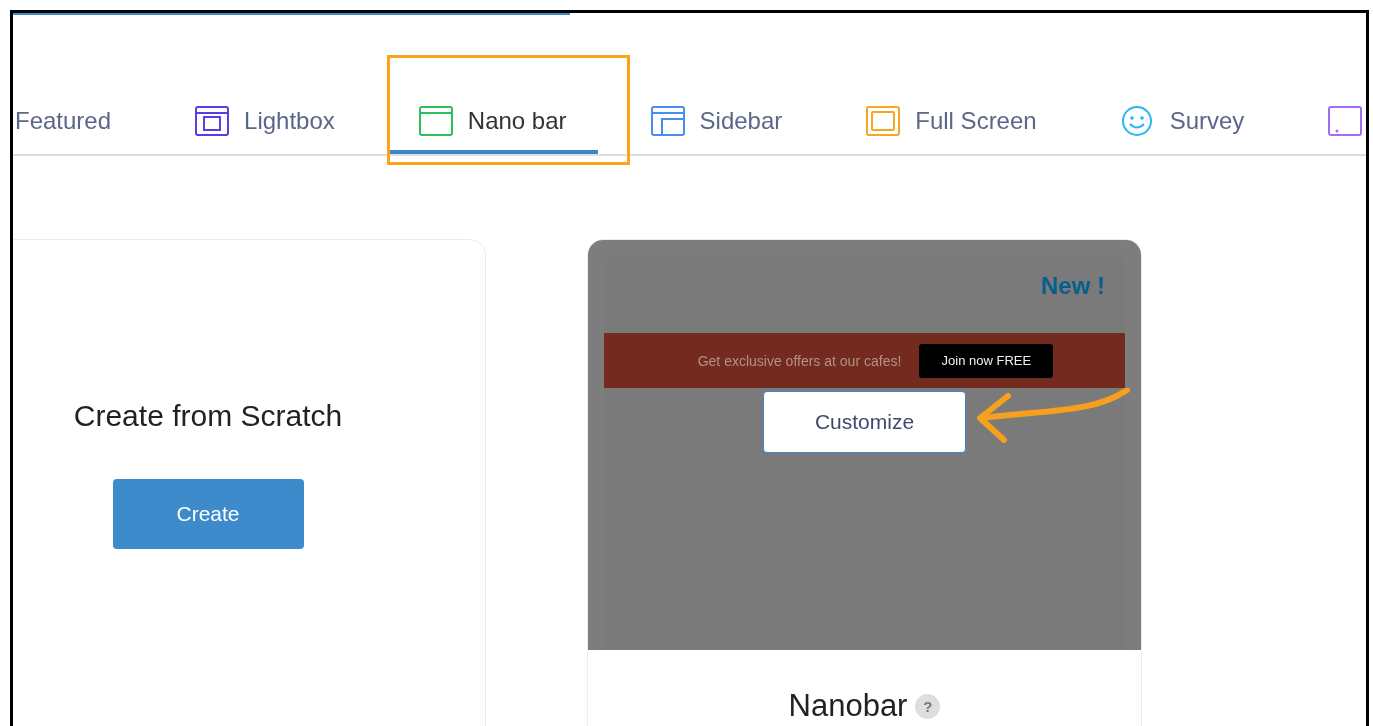 This screenshot has width=1373, height=726. What do you see at coordinates (1053, 415) in the screenshot?
I see `arrow-icon` at bounding box center [1053, 415].